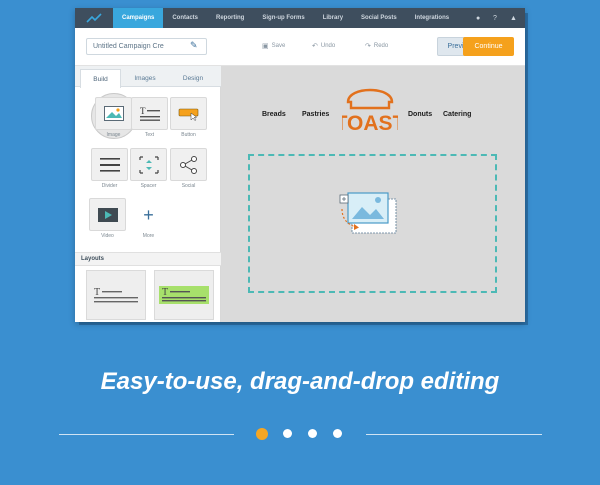 Image resolution: width=600 pixels, height=485 pixels. I want to click on layout-card-text-button: T, so click(184, 295).